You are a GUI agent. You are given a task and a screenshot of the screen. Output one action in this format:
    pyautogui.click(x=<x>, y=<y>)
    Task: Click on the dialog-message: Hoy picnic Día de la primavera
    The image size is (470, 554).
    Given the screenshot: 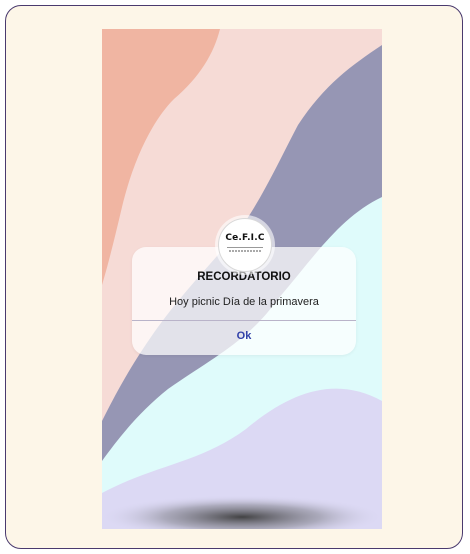 What is the action you would take?
    pyautogui.click(x=244, y=302)
    